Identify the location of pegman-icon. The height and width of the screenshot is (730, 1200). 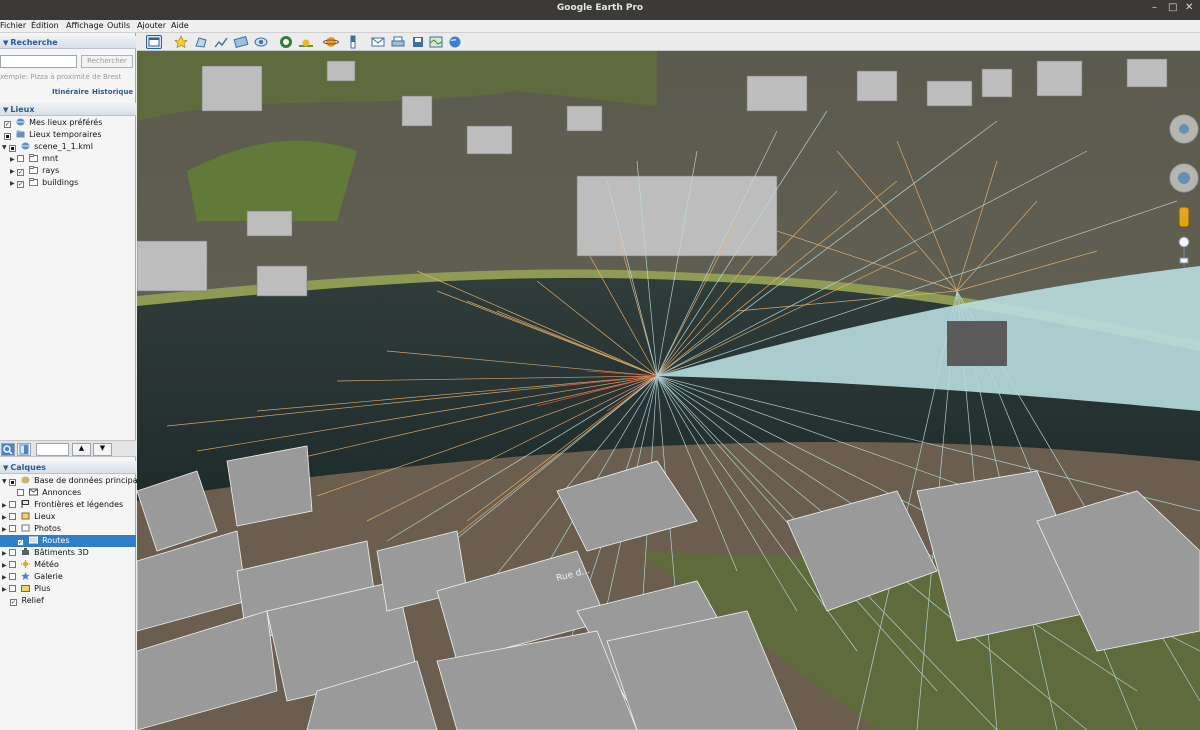
(1184, 217).